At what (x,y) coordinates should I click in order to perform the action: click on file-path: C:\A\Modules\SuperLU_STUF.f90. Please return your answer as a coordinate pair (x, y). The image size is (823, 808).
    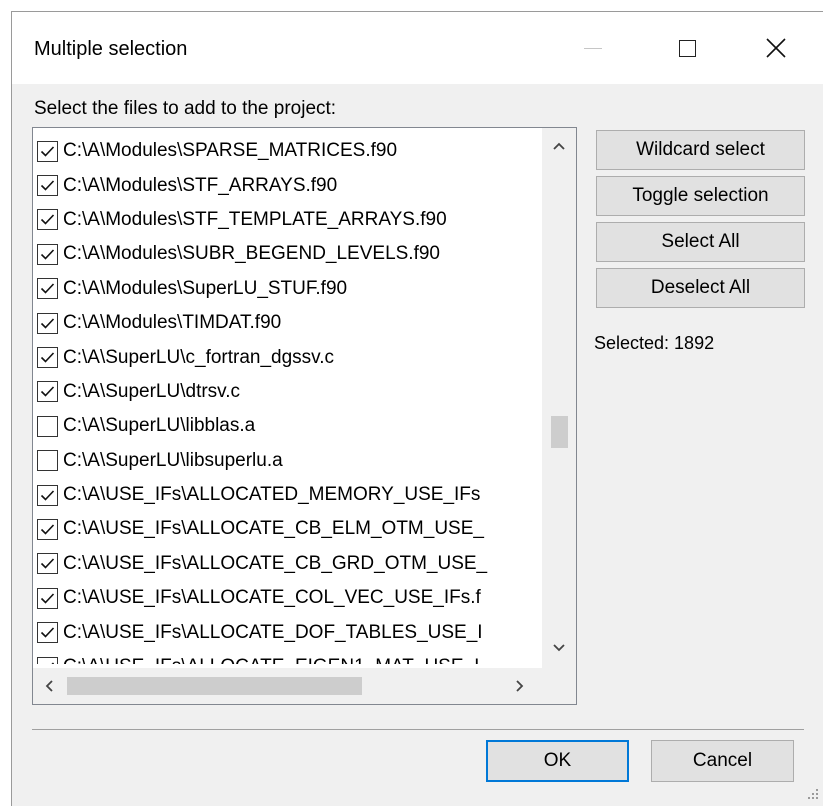
    Looking at the image, I should click on (205, 288).